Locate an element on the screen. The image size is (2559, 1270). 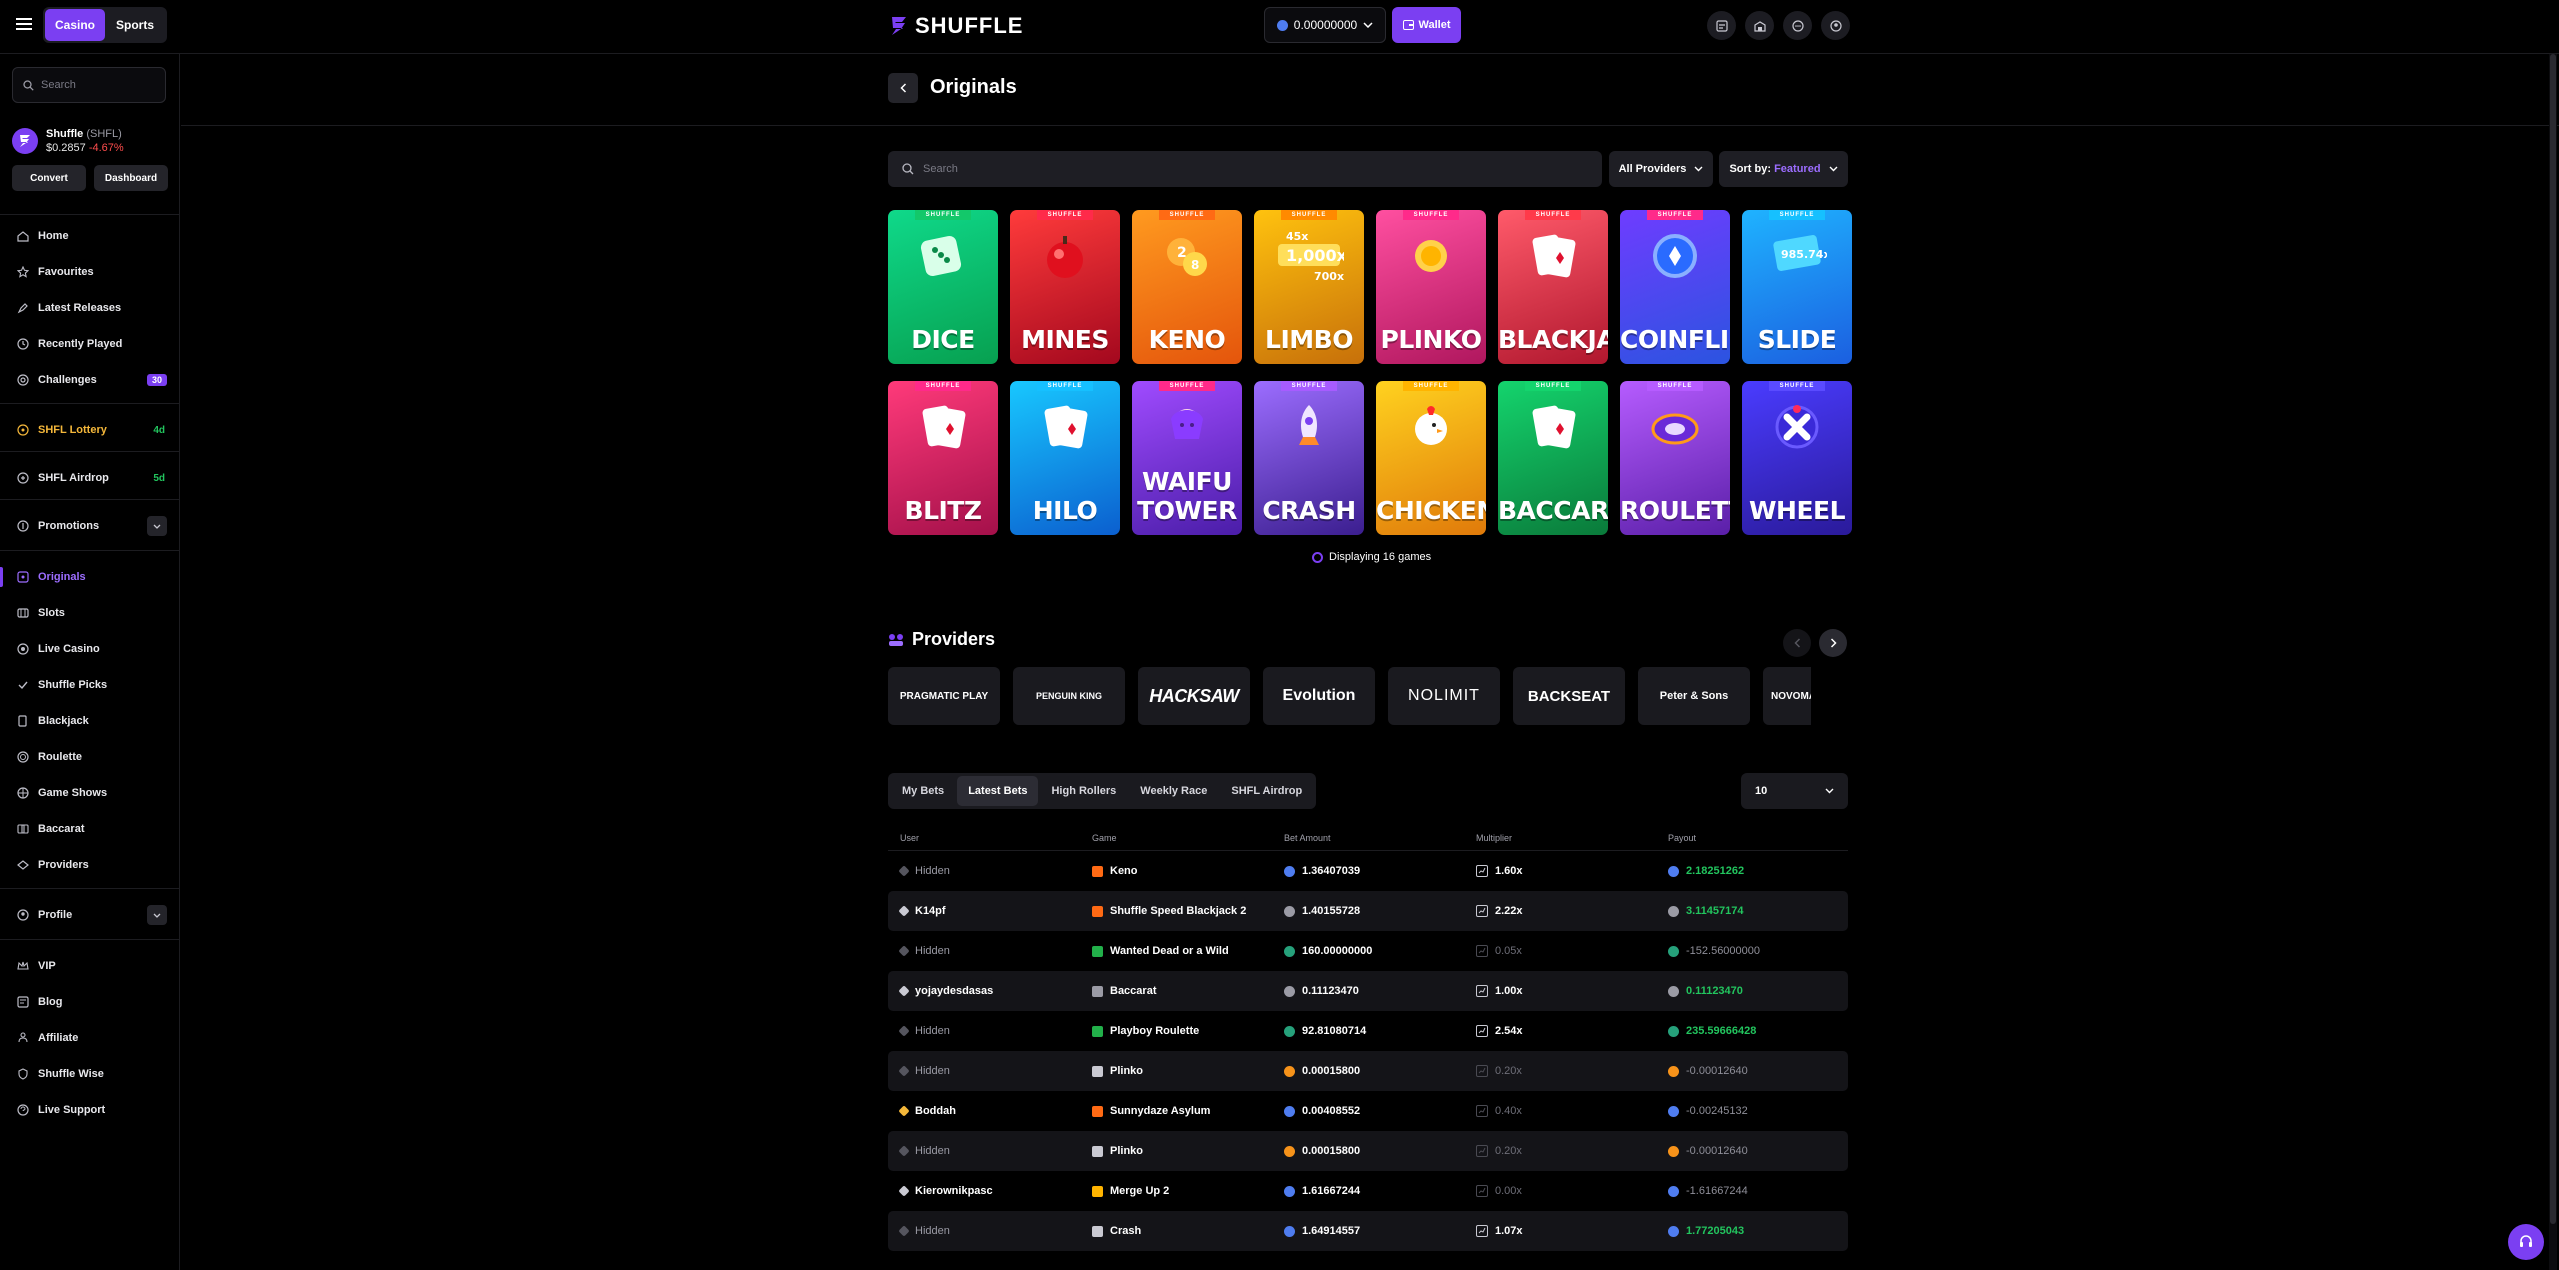
game-card-wheel: SHUFFLE WHEEL is located at coordinates (1797, 458).